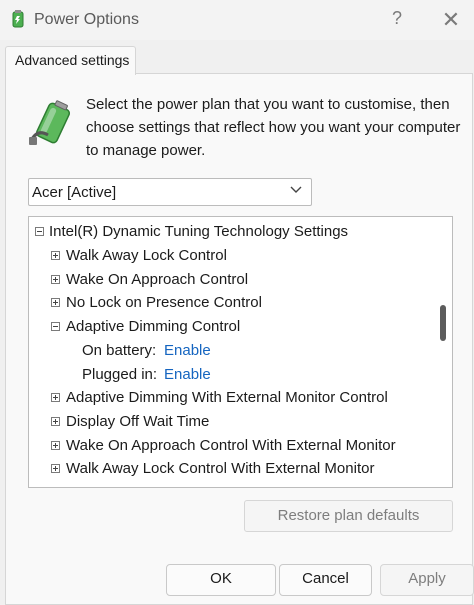 The height and width of the screenshot is (605, 474). Describe the element at coordinates (427, 580) in the screenshot. I see `apply-button: Apply` at that location.